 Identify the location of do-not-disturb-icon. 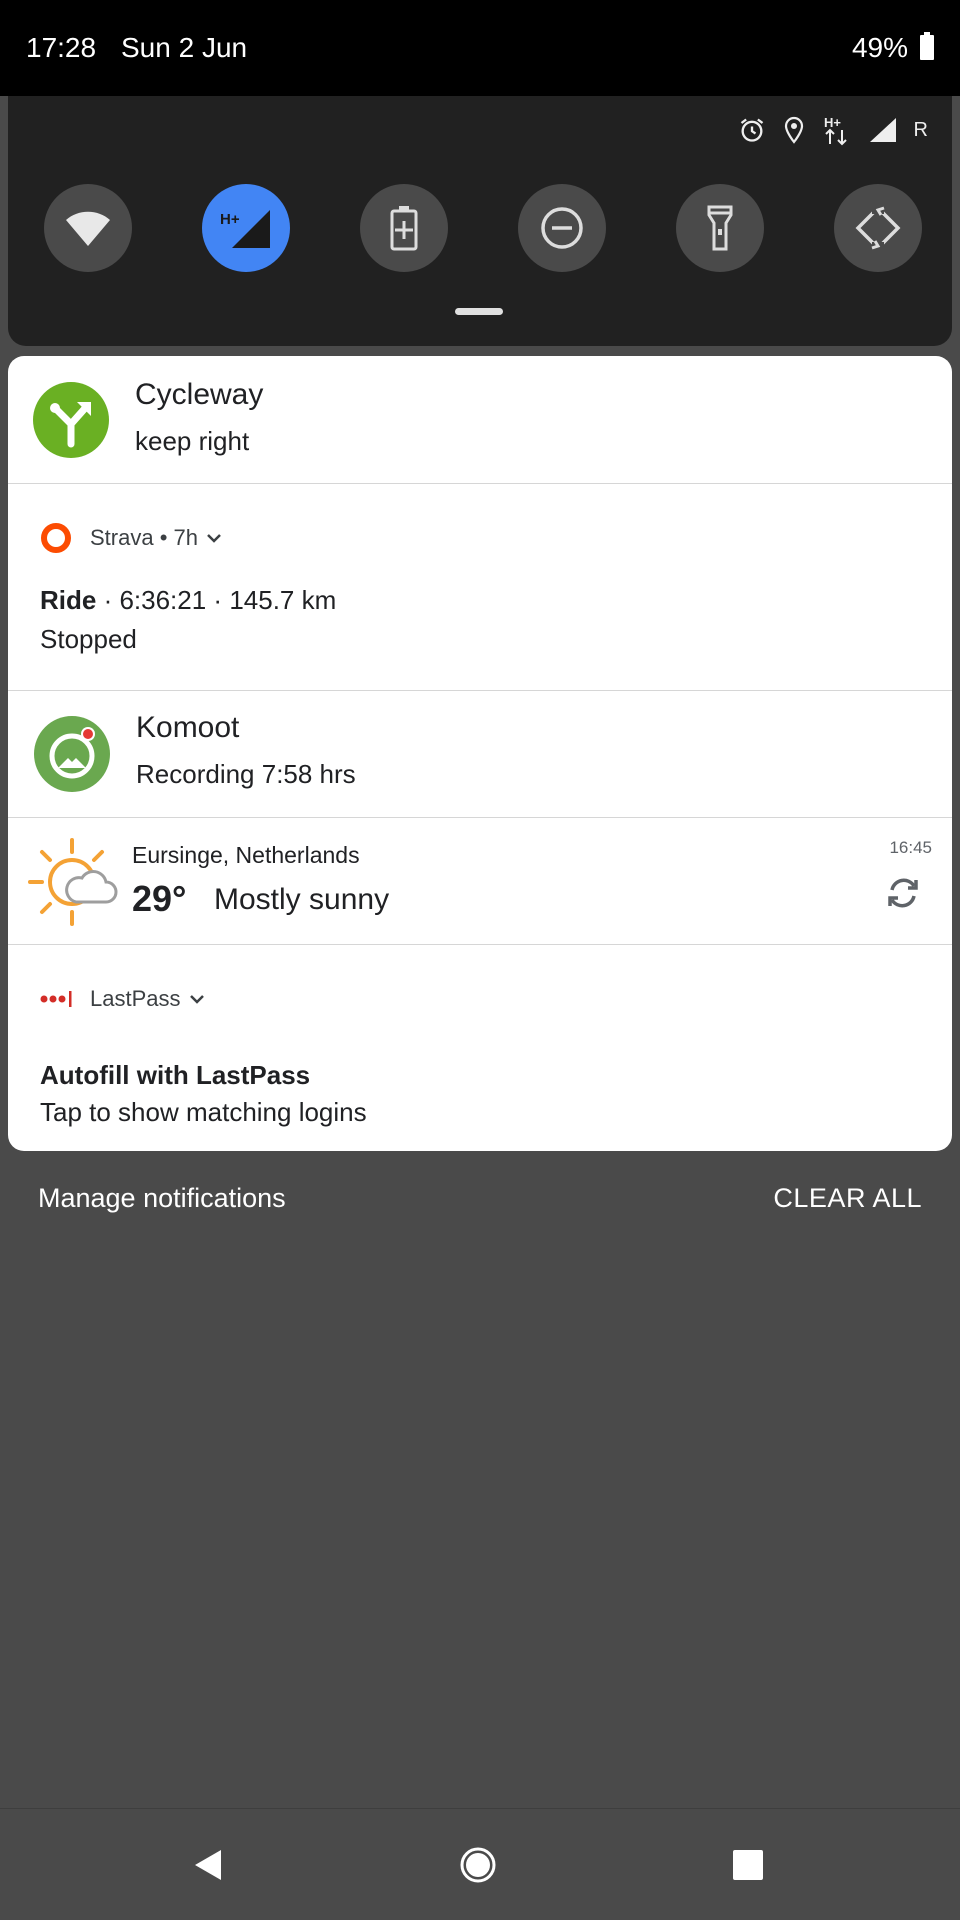
(562, 228).